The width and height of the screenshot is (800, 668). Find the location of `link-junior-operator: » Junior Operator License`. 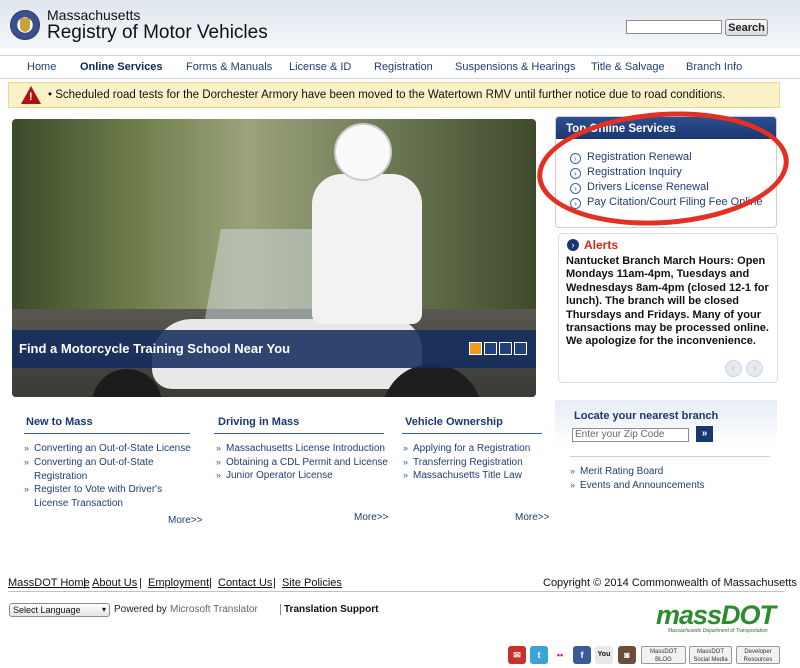

link-junior-operator: » Junior Operator License is located at coordinates (303, 476).